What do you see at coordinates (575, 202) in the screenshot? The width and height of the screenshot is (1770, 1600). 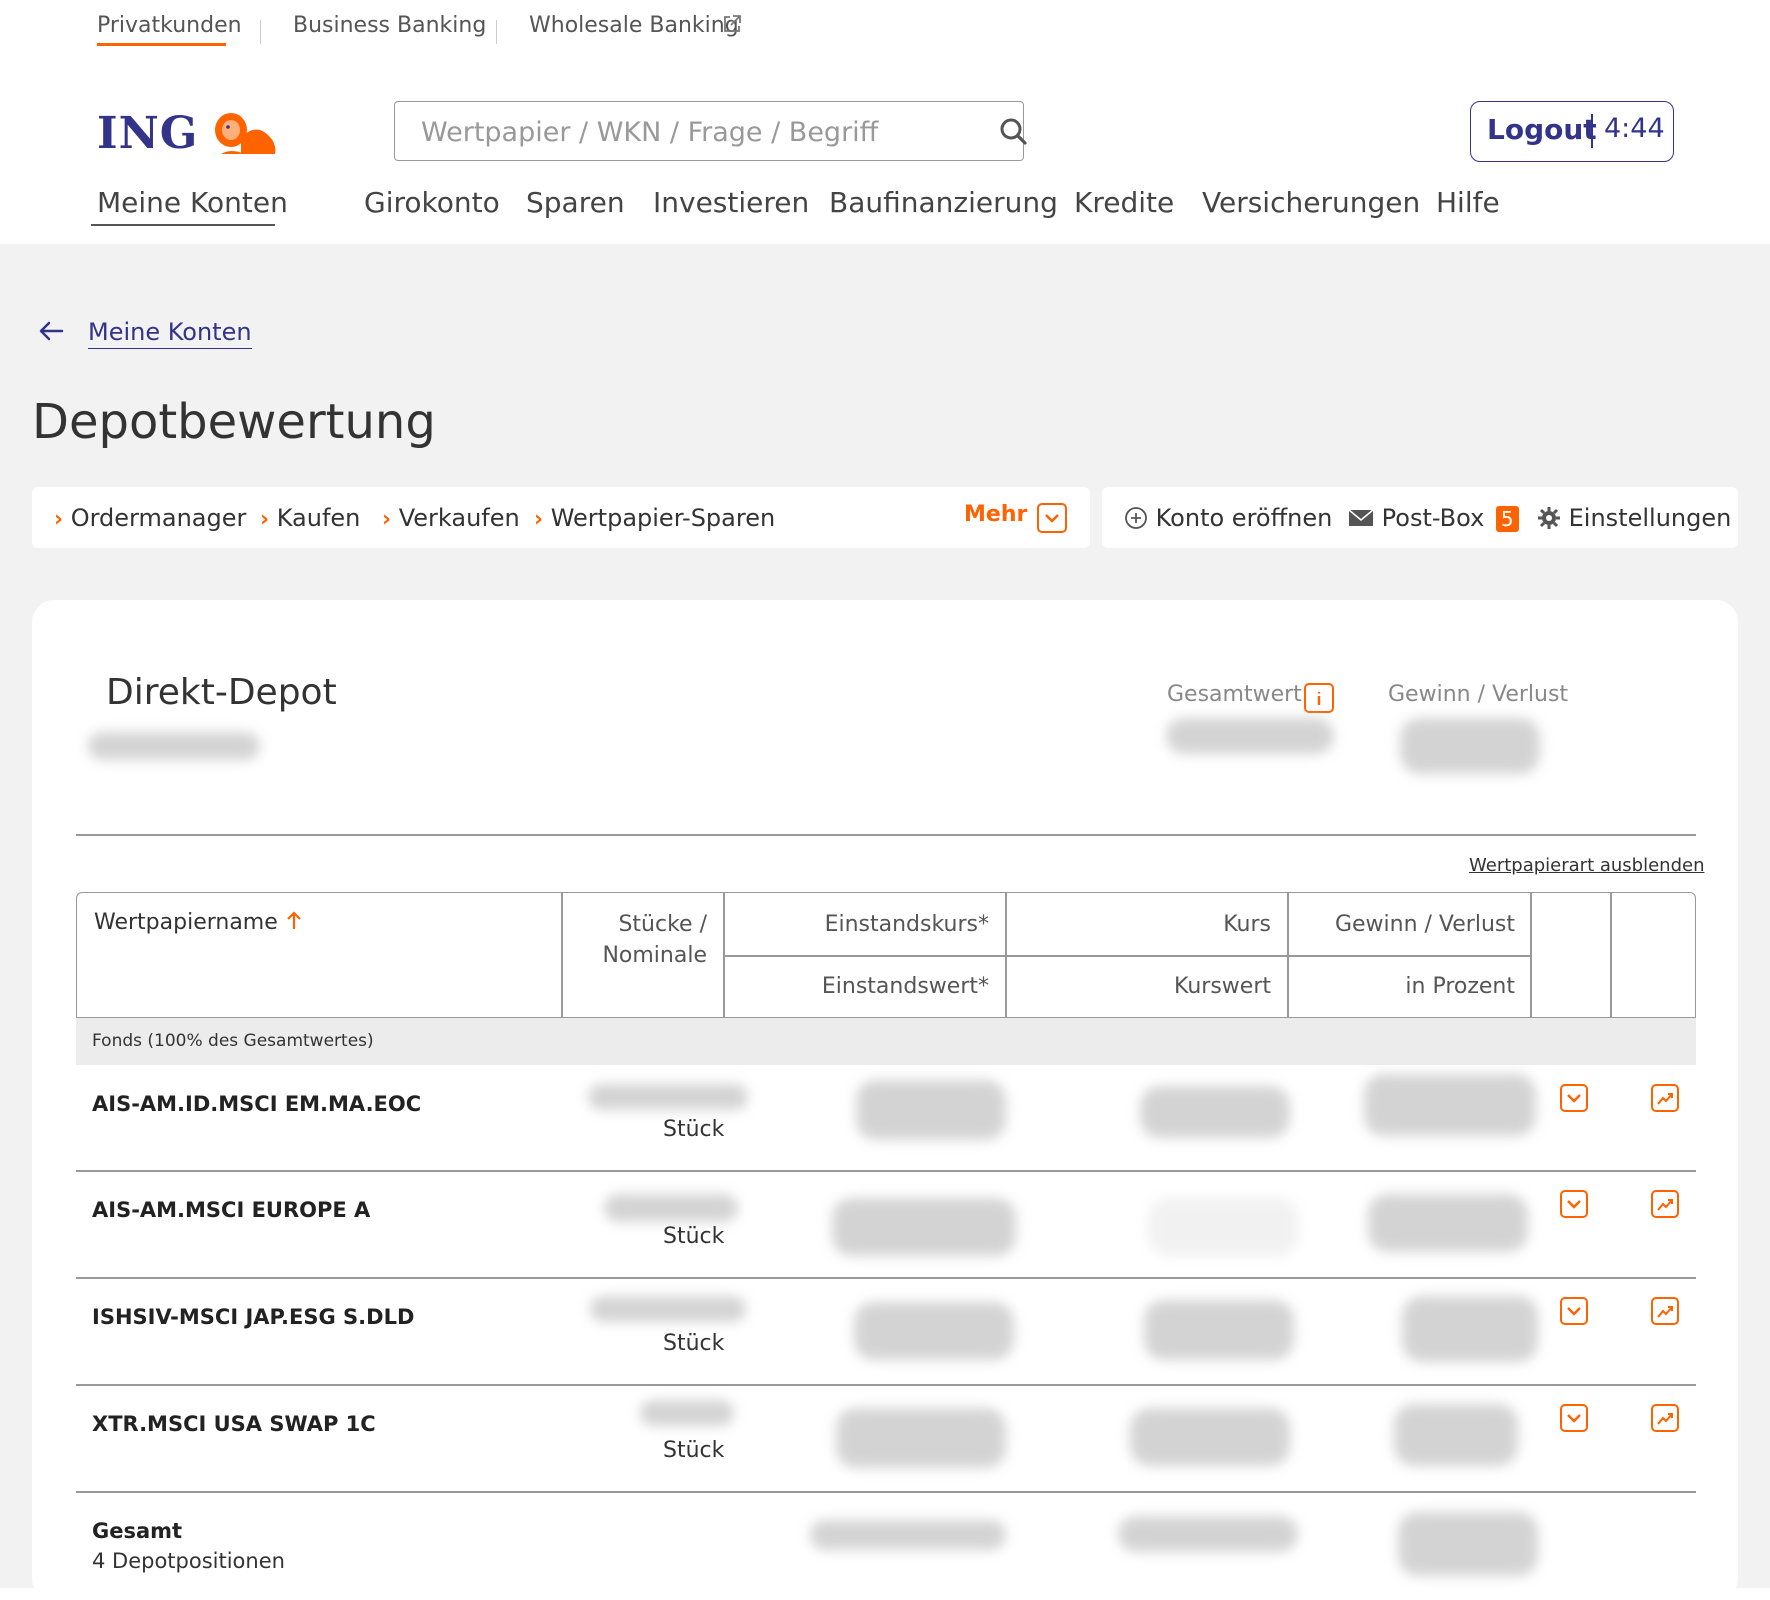 I see `nav-sparen: Sparen` at bounding box center [575, 202].